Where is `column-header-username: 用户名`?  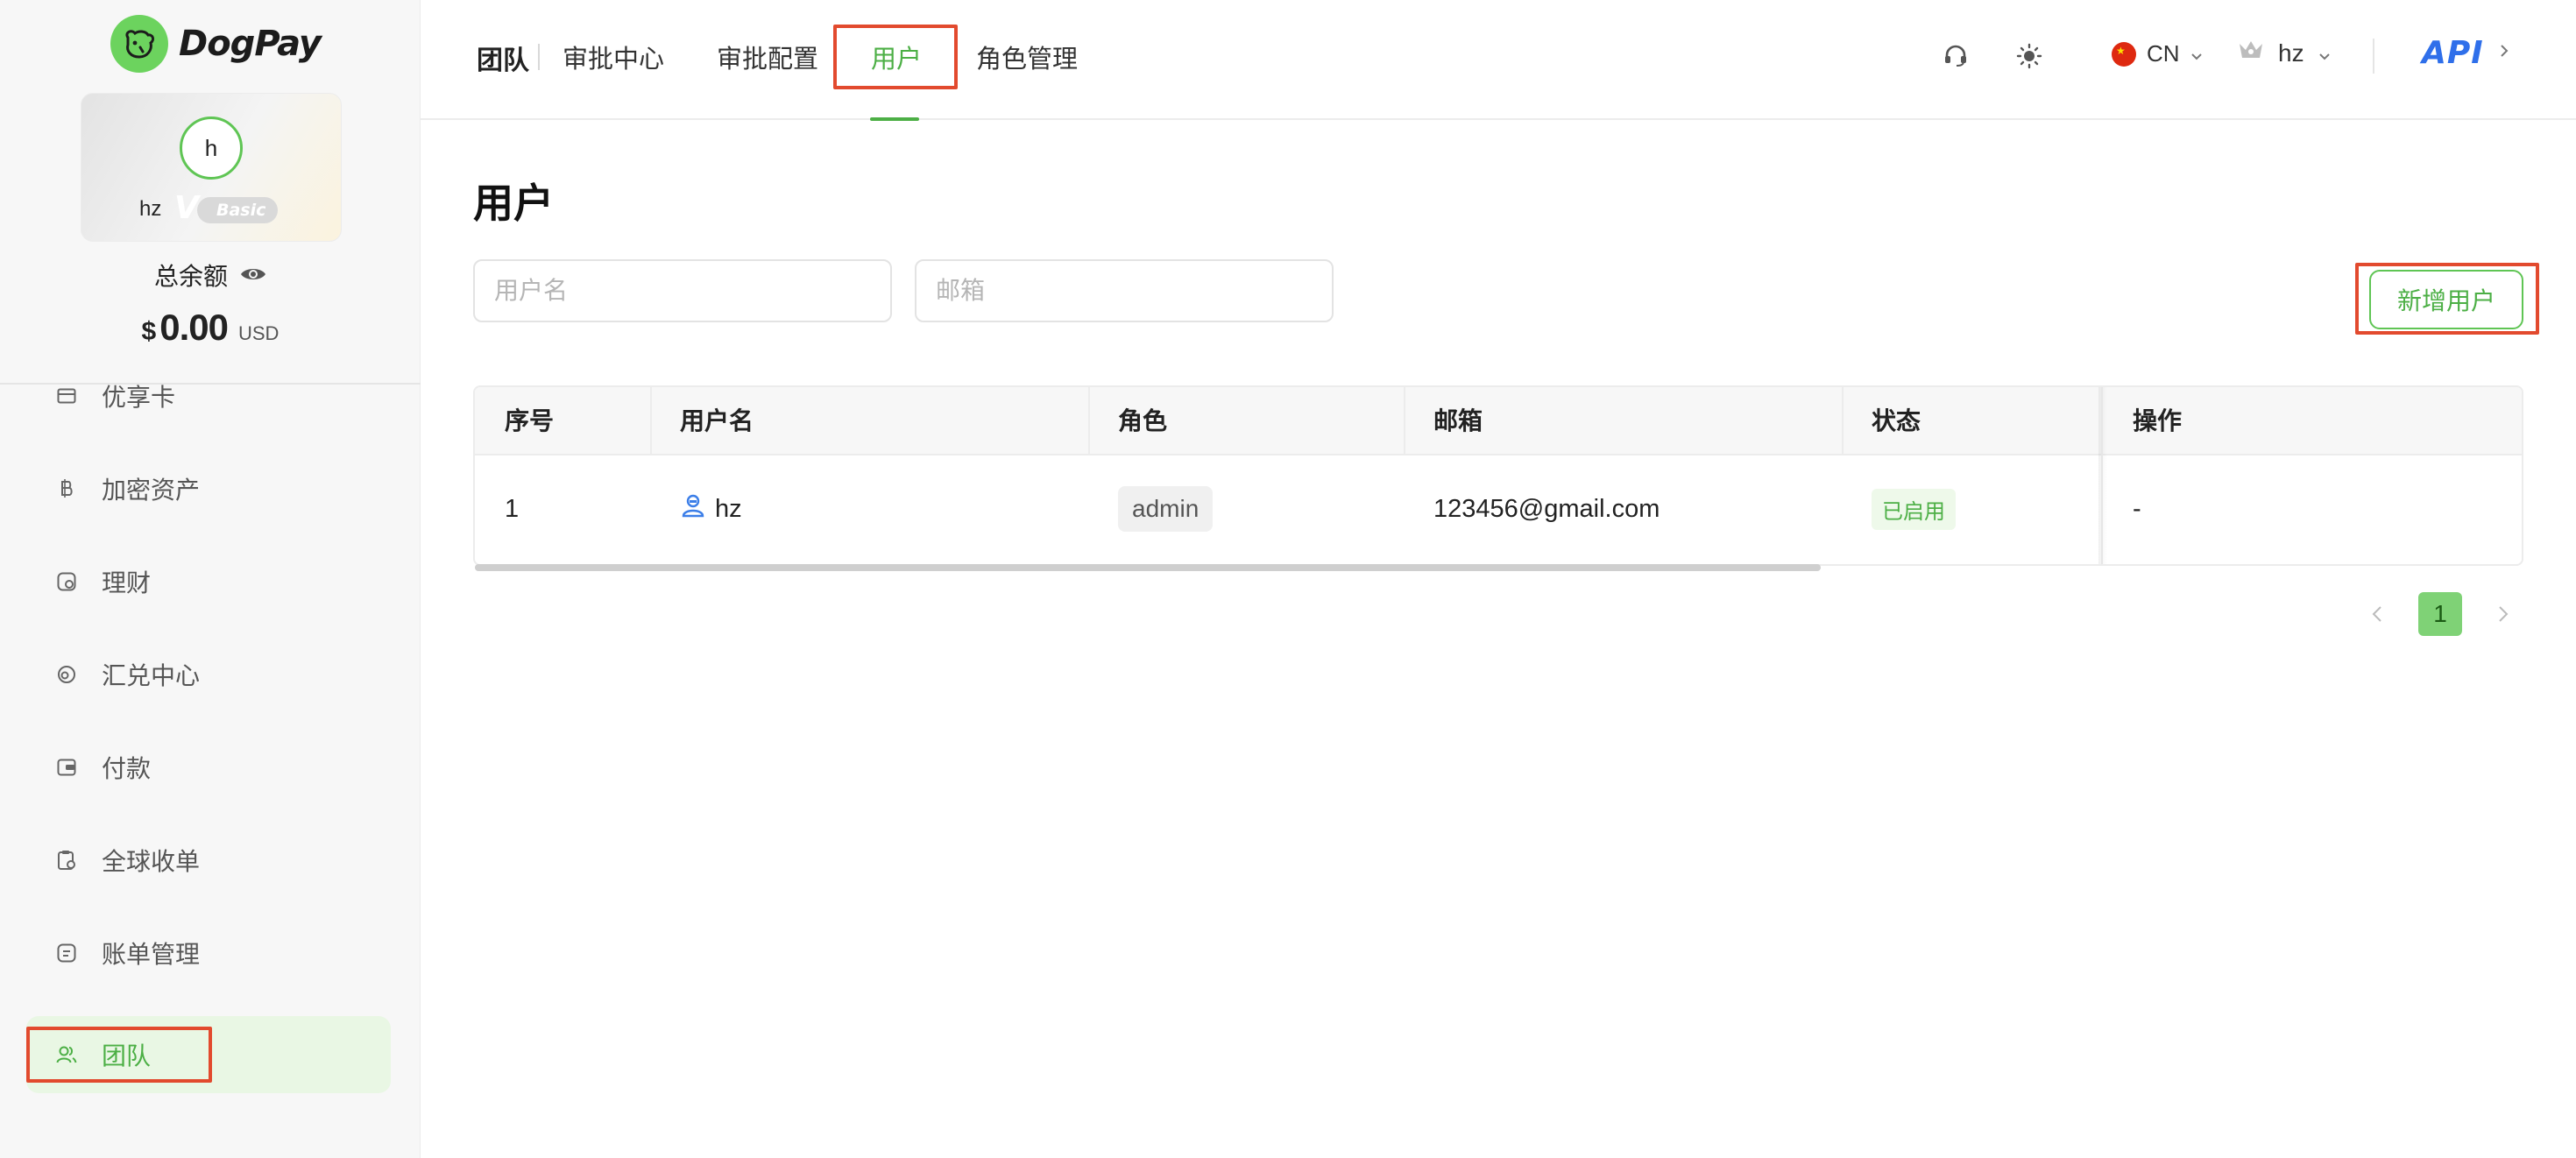 column-header-username: 用户名 is located at coordinates (717, 420).